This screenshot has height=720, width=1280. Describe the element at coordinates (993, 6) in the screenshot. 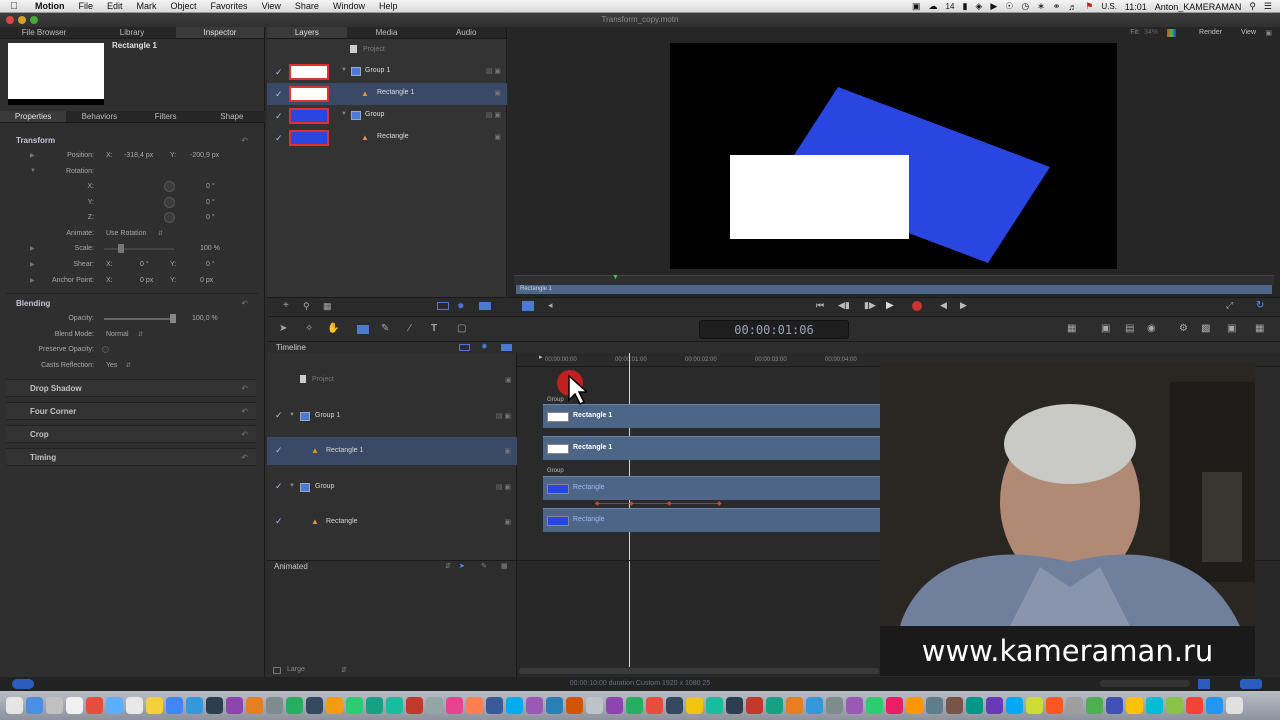

I see `play-status-icon: ▶` at that location.